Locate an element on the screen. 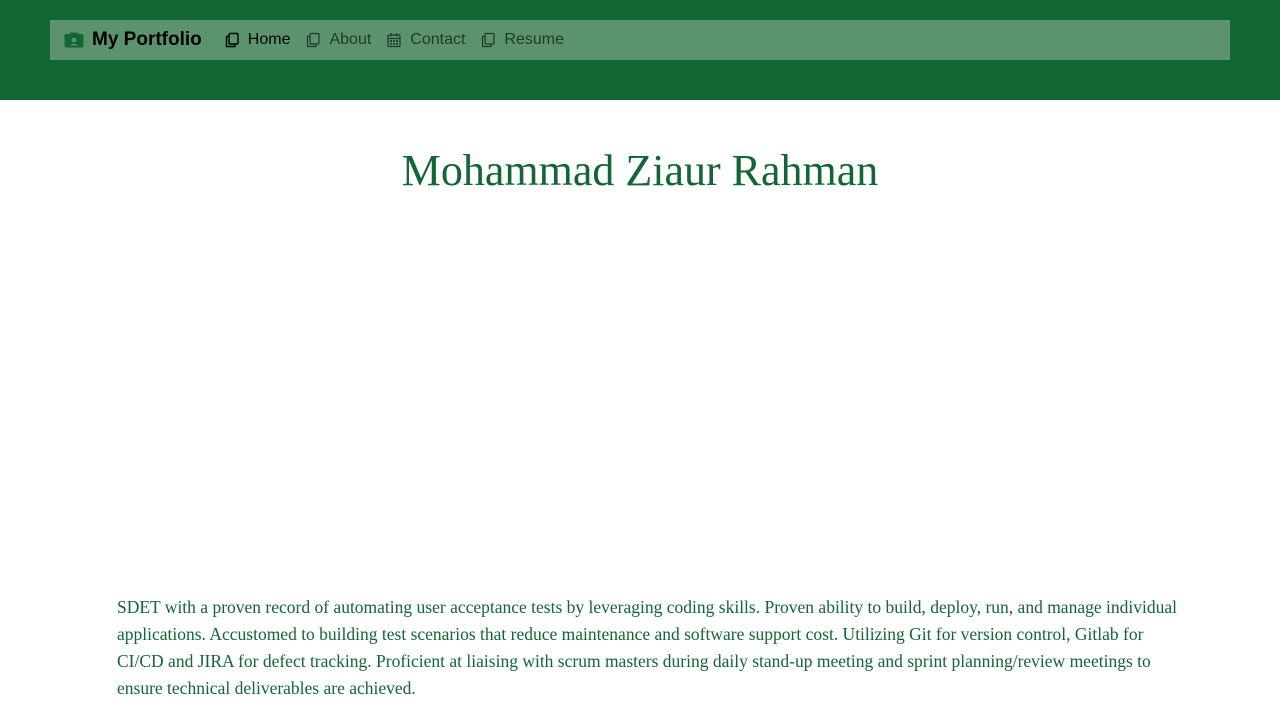 The height and width of the screenshot is (720, 1280). nav-item-contact: Contact is located at coordinates (425, 40).